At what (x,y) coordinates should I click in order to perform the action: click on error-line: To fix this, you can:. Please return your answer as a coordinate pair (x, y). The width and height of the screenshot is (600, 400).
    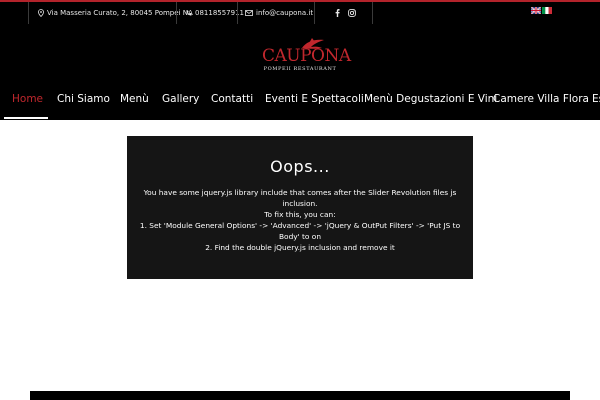
    Looking at the image, I should click on (300, 214).